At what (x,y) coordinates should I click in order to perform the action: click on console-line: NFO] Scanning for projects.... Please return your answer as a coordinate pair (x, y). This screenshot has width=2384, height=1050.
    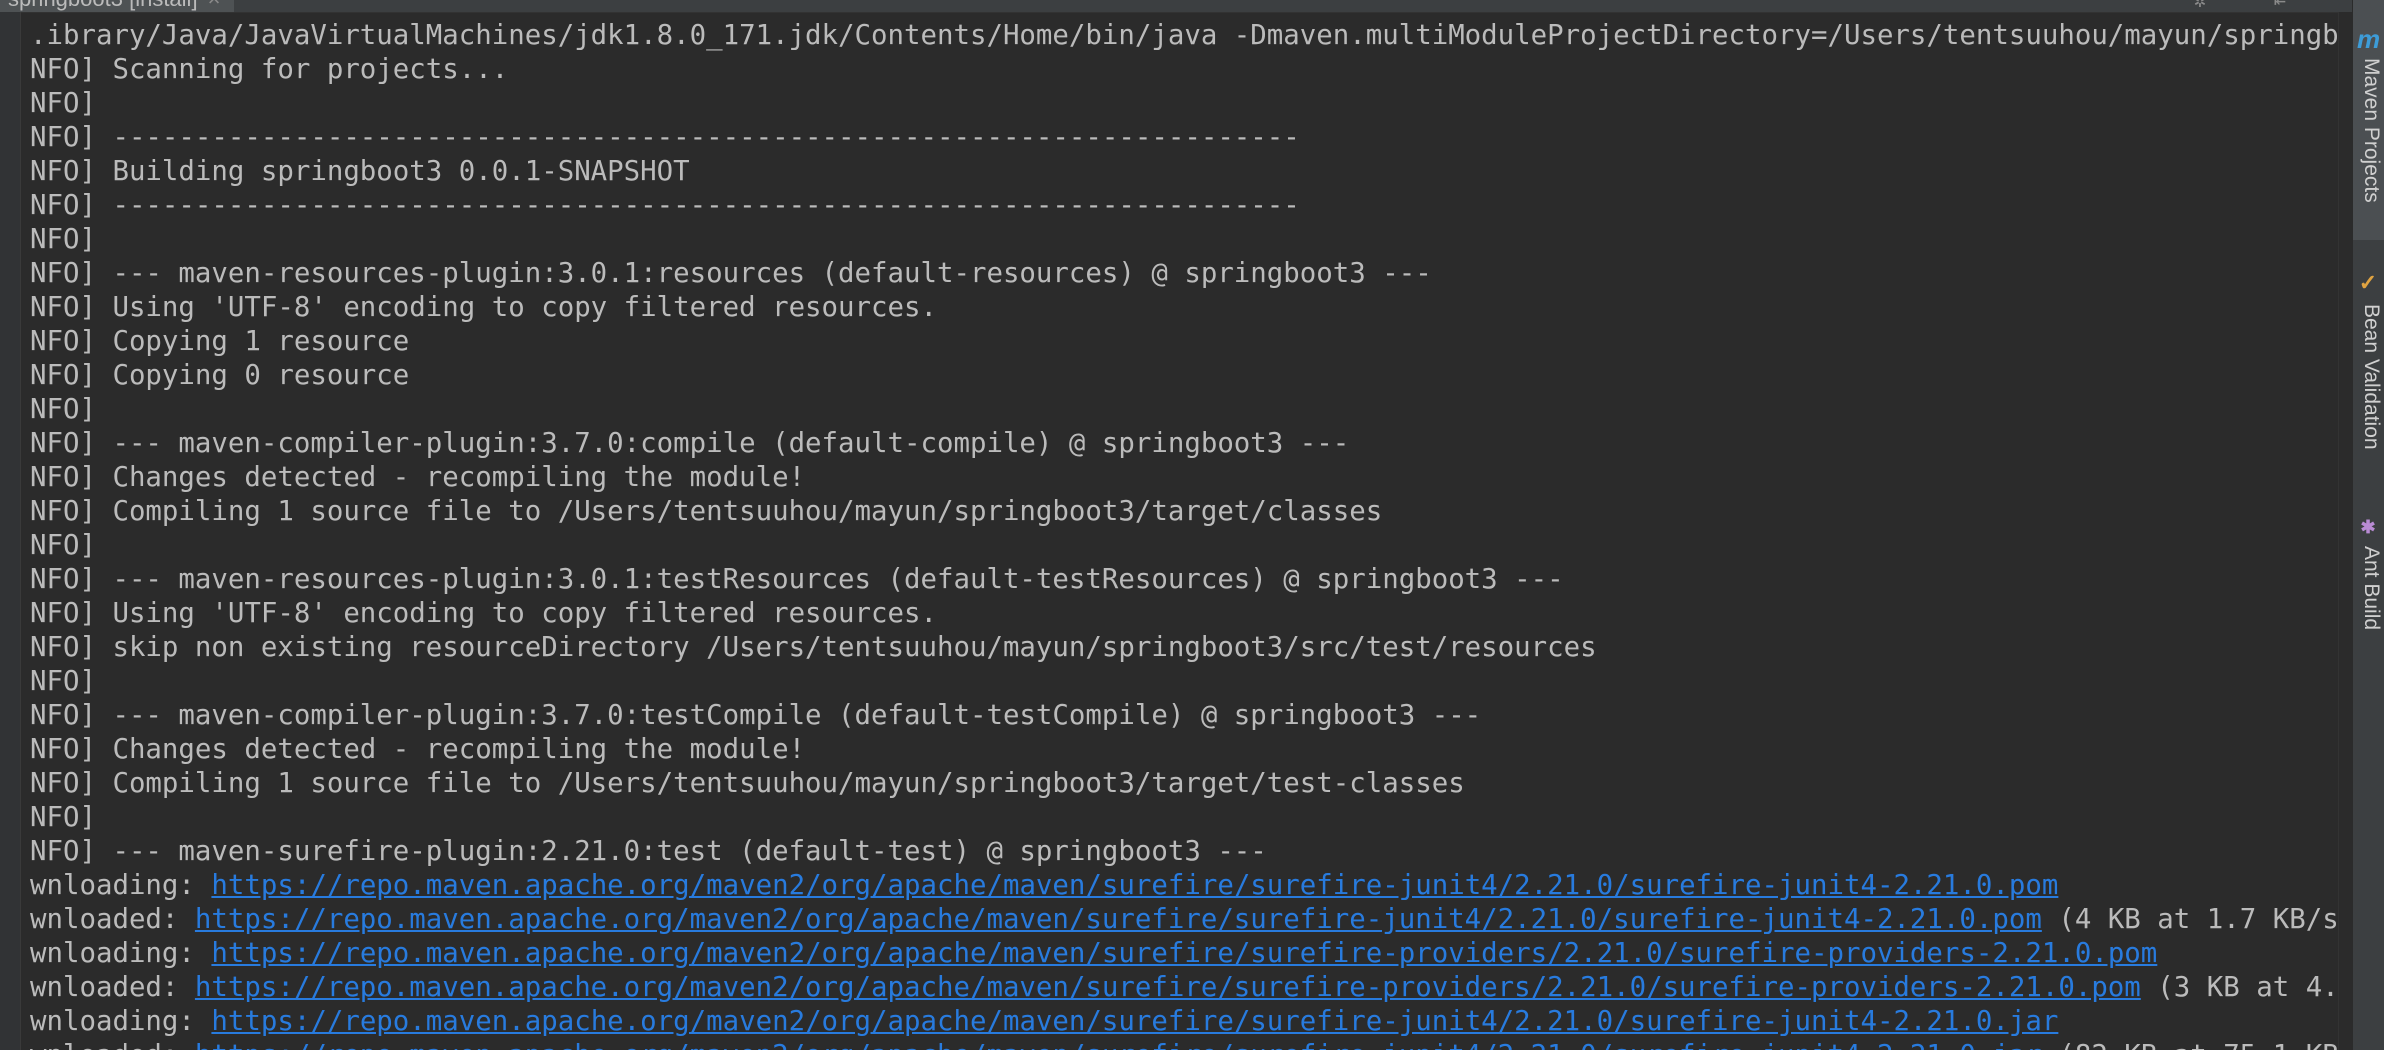
    Looking at the image, I should click on (269, 69).